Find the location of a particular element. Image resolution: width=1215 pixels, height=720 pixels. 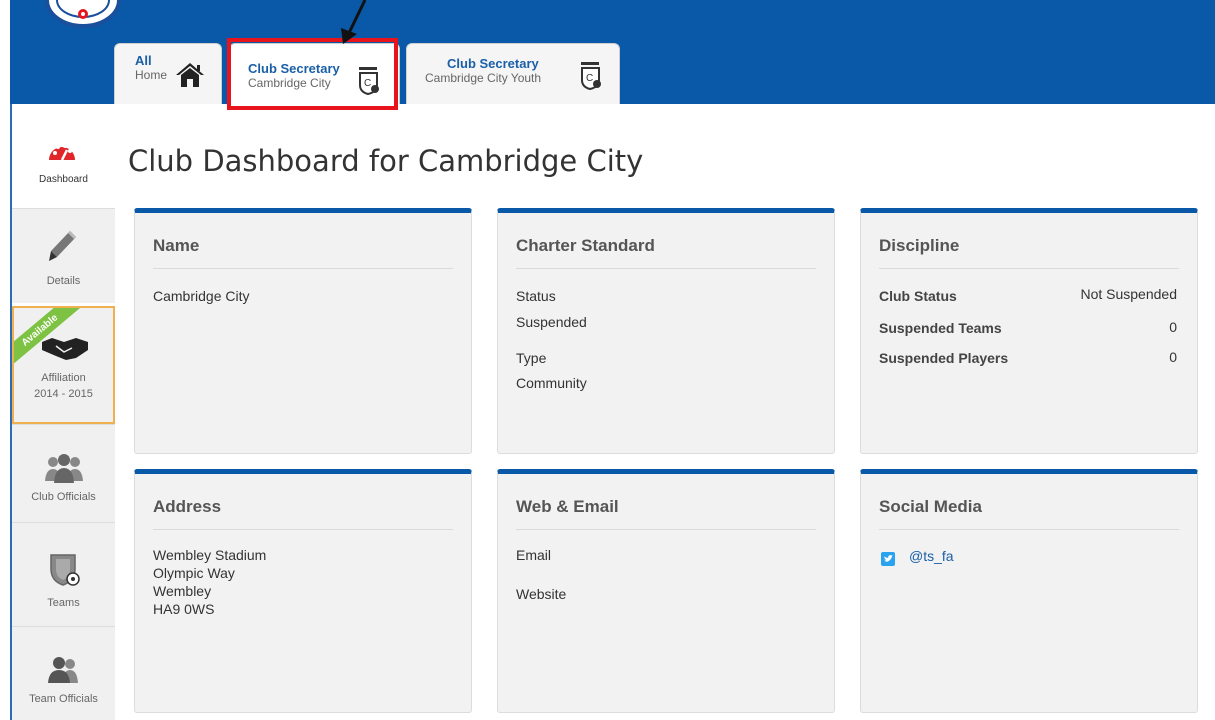

tab-all-home: All Home is located at coordinates (168, 73).